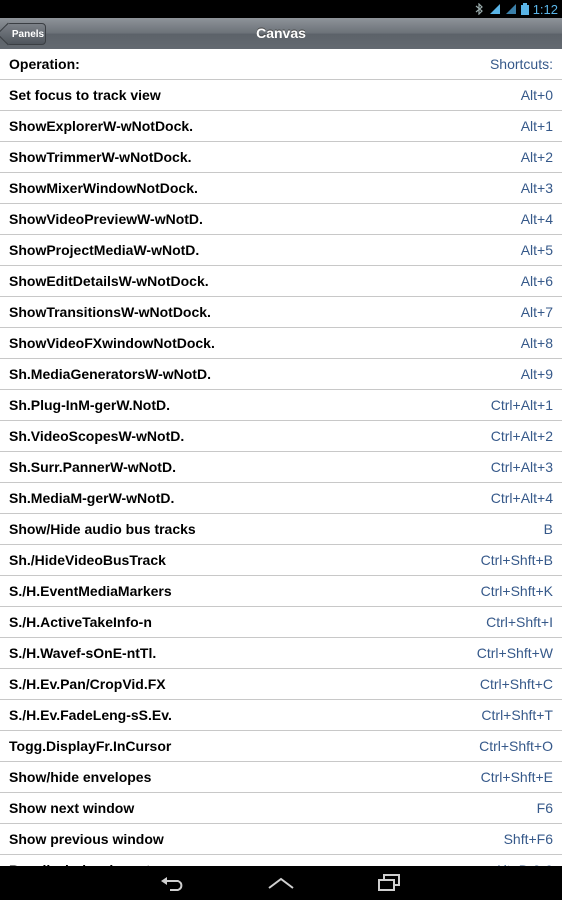 This screenshot has height=900, width=562. I want to click on operation-label: Sh.Surr.PannerW-wNotD., so click(92, 467).